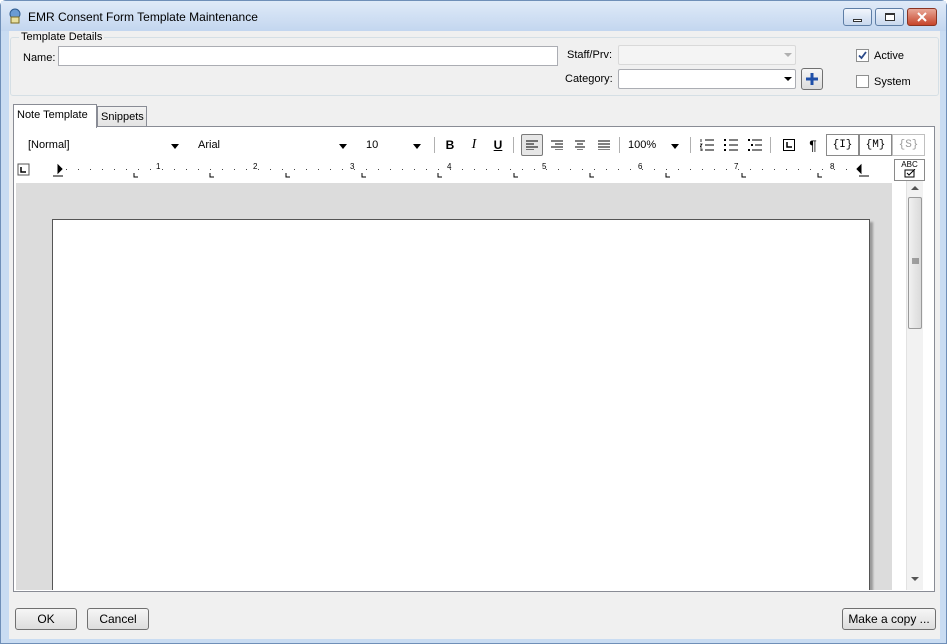 The width and height of the screenshot is (947, 644). I want to click on spell-check-icon, so click(909, 173).